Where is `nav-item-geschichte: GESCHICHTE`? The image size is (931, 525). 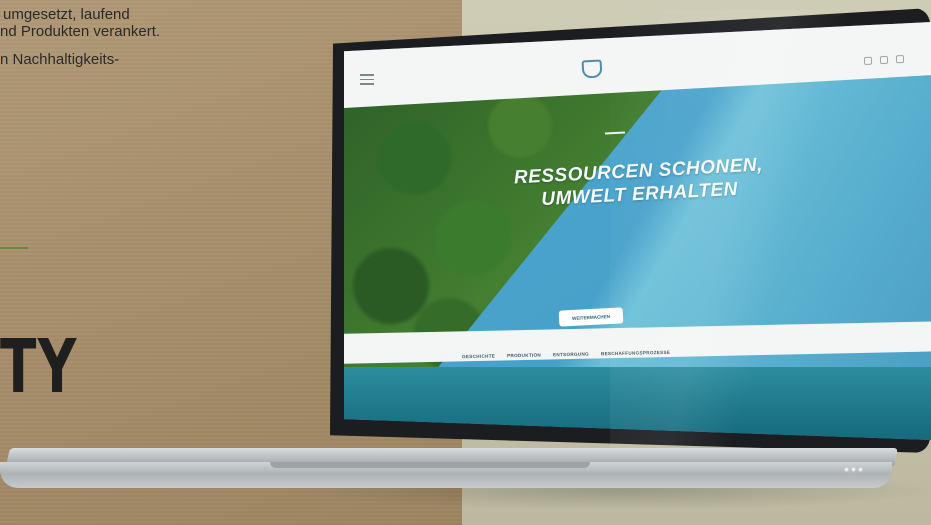
nav-item-geschichte: GESCHICHTE is located at coordinates (478, 356).